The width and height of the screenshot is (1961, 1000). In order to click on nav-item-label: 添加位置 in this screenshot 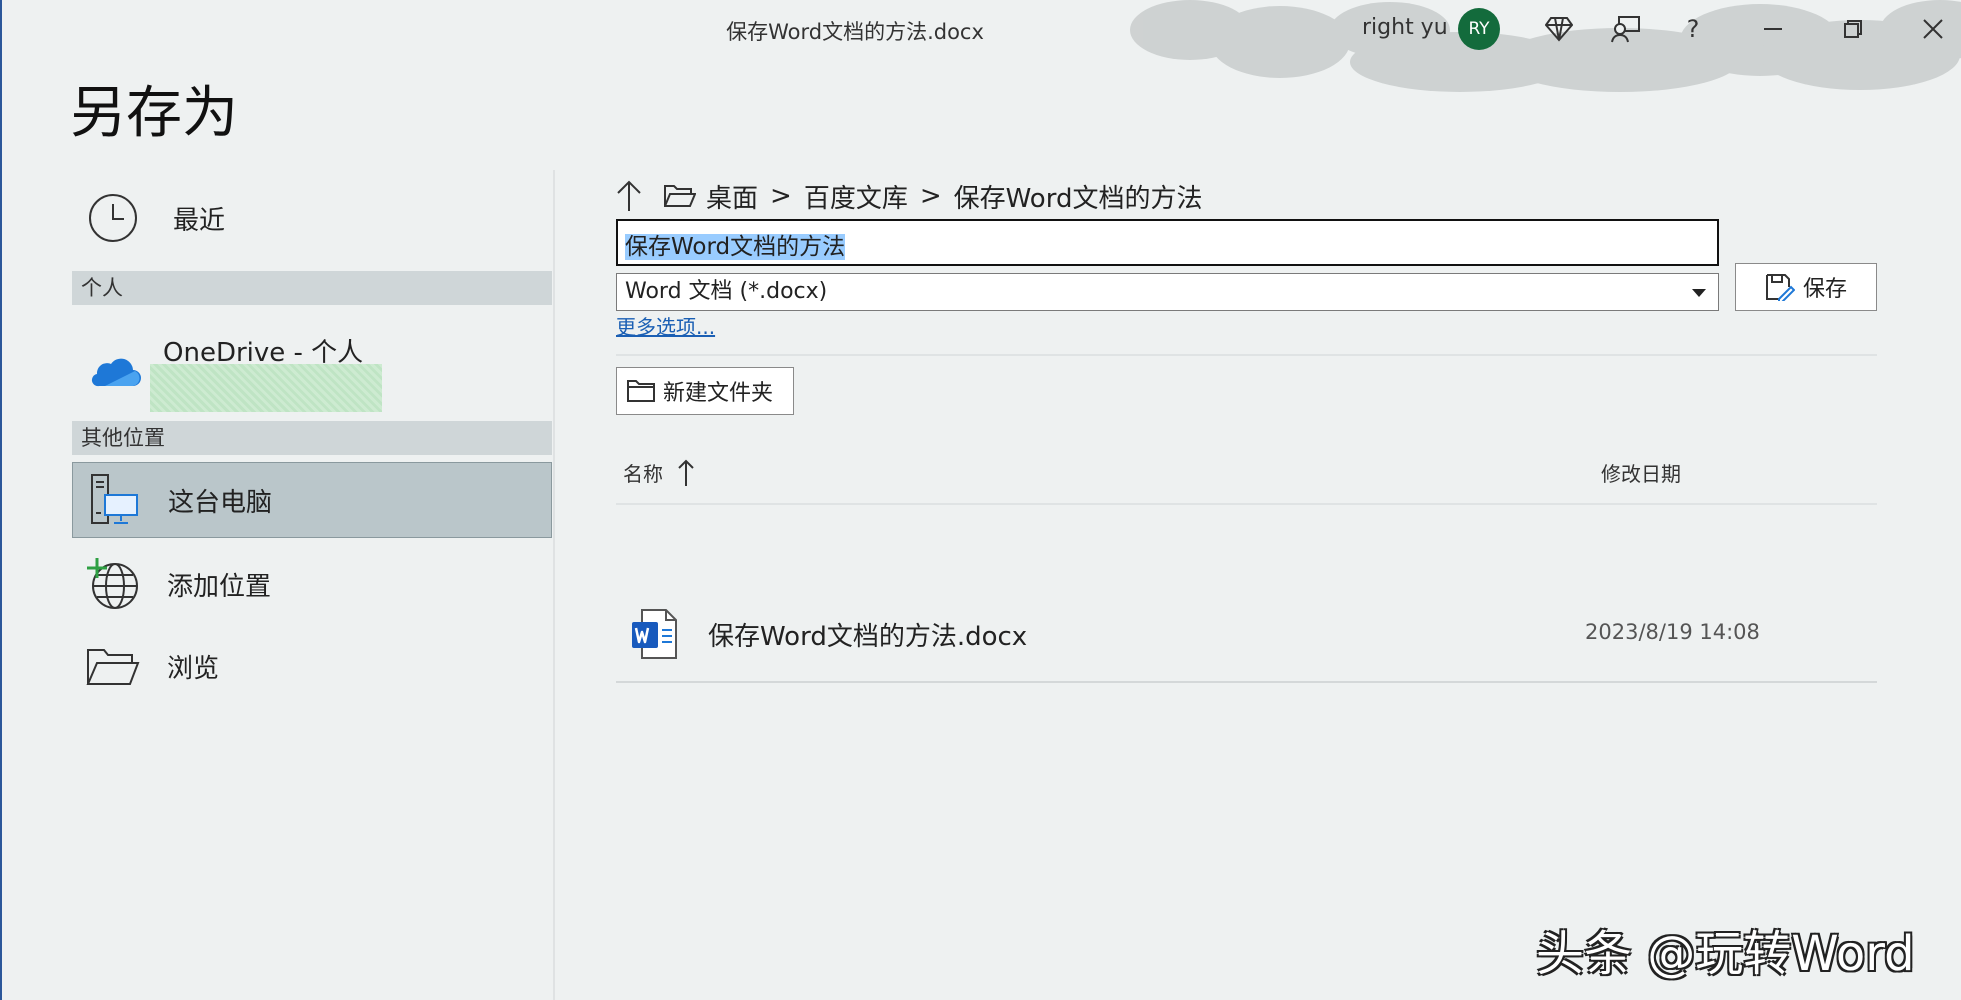, I will do `click(219, 586)`.